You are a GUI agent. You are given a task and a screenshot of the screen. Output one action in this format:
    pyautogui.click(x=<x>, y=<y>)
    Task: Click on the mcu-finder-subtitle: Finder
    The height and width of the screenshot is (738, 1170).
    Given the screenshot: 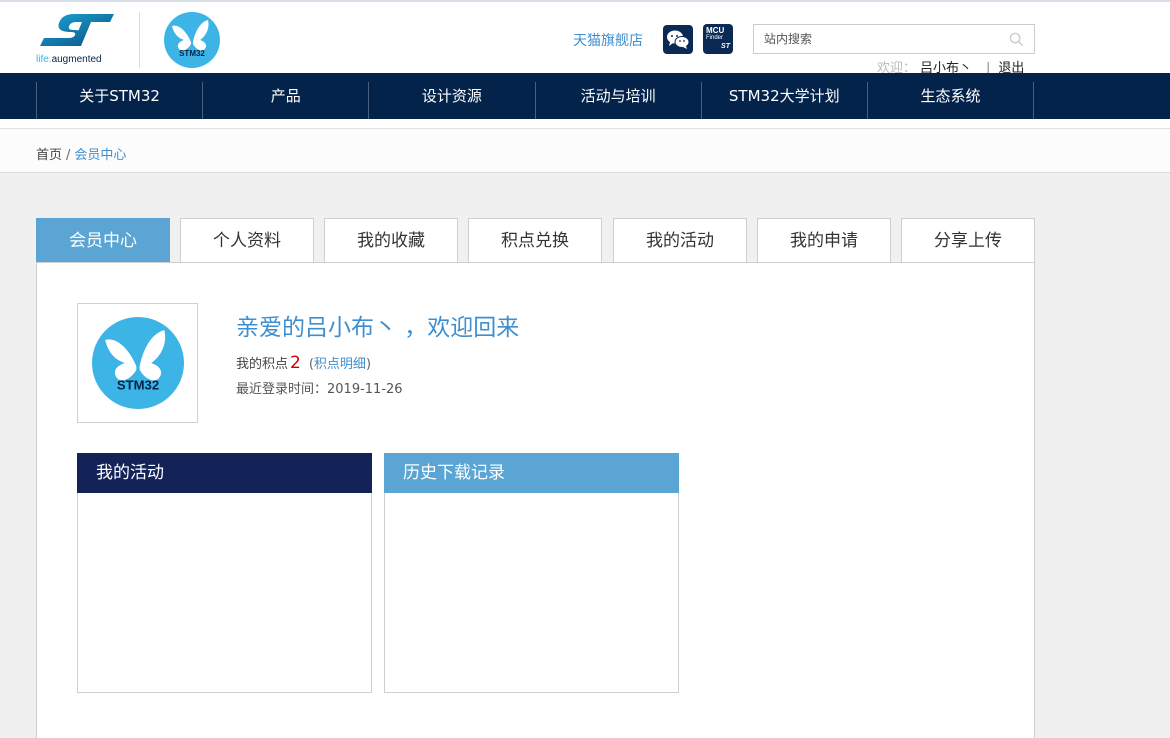 What is the action you would take?
    pyautogui.click(x=715, y=38)
    